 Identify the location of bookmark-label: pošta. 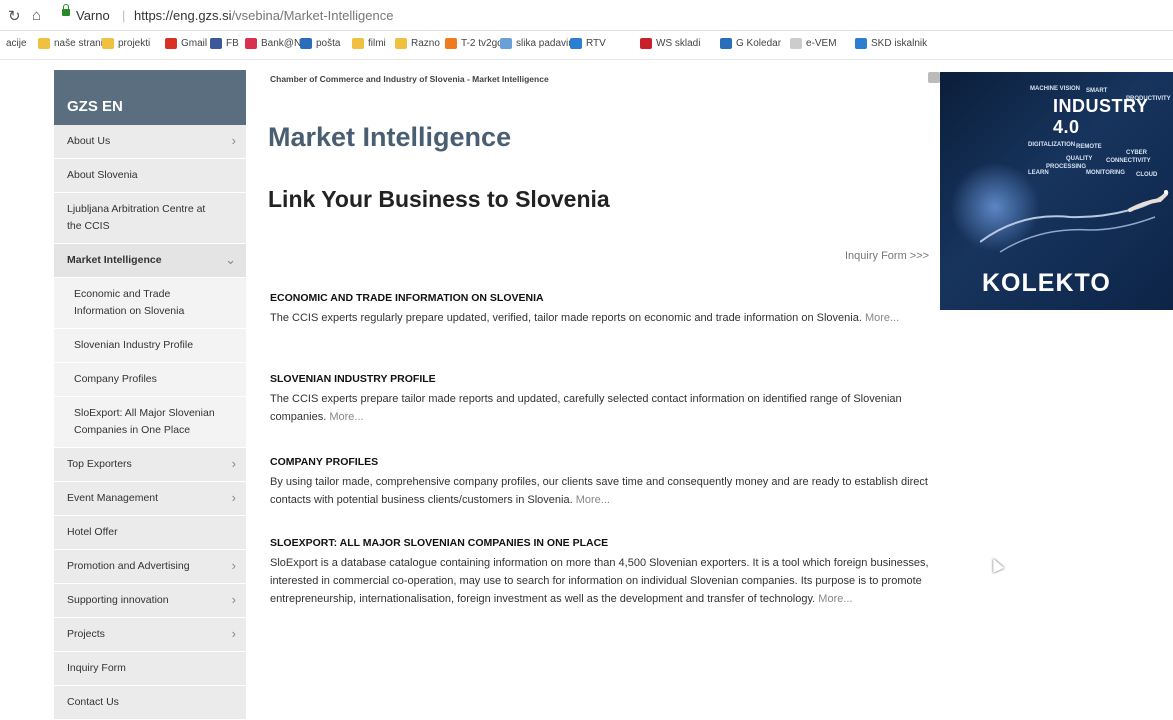
(328, 43).